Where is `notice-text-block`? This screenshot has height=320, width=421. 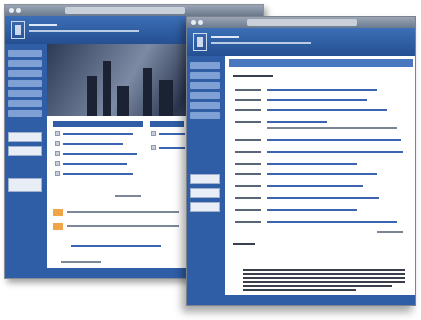
notice-text-block is located at coordinates (324, 282).